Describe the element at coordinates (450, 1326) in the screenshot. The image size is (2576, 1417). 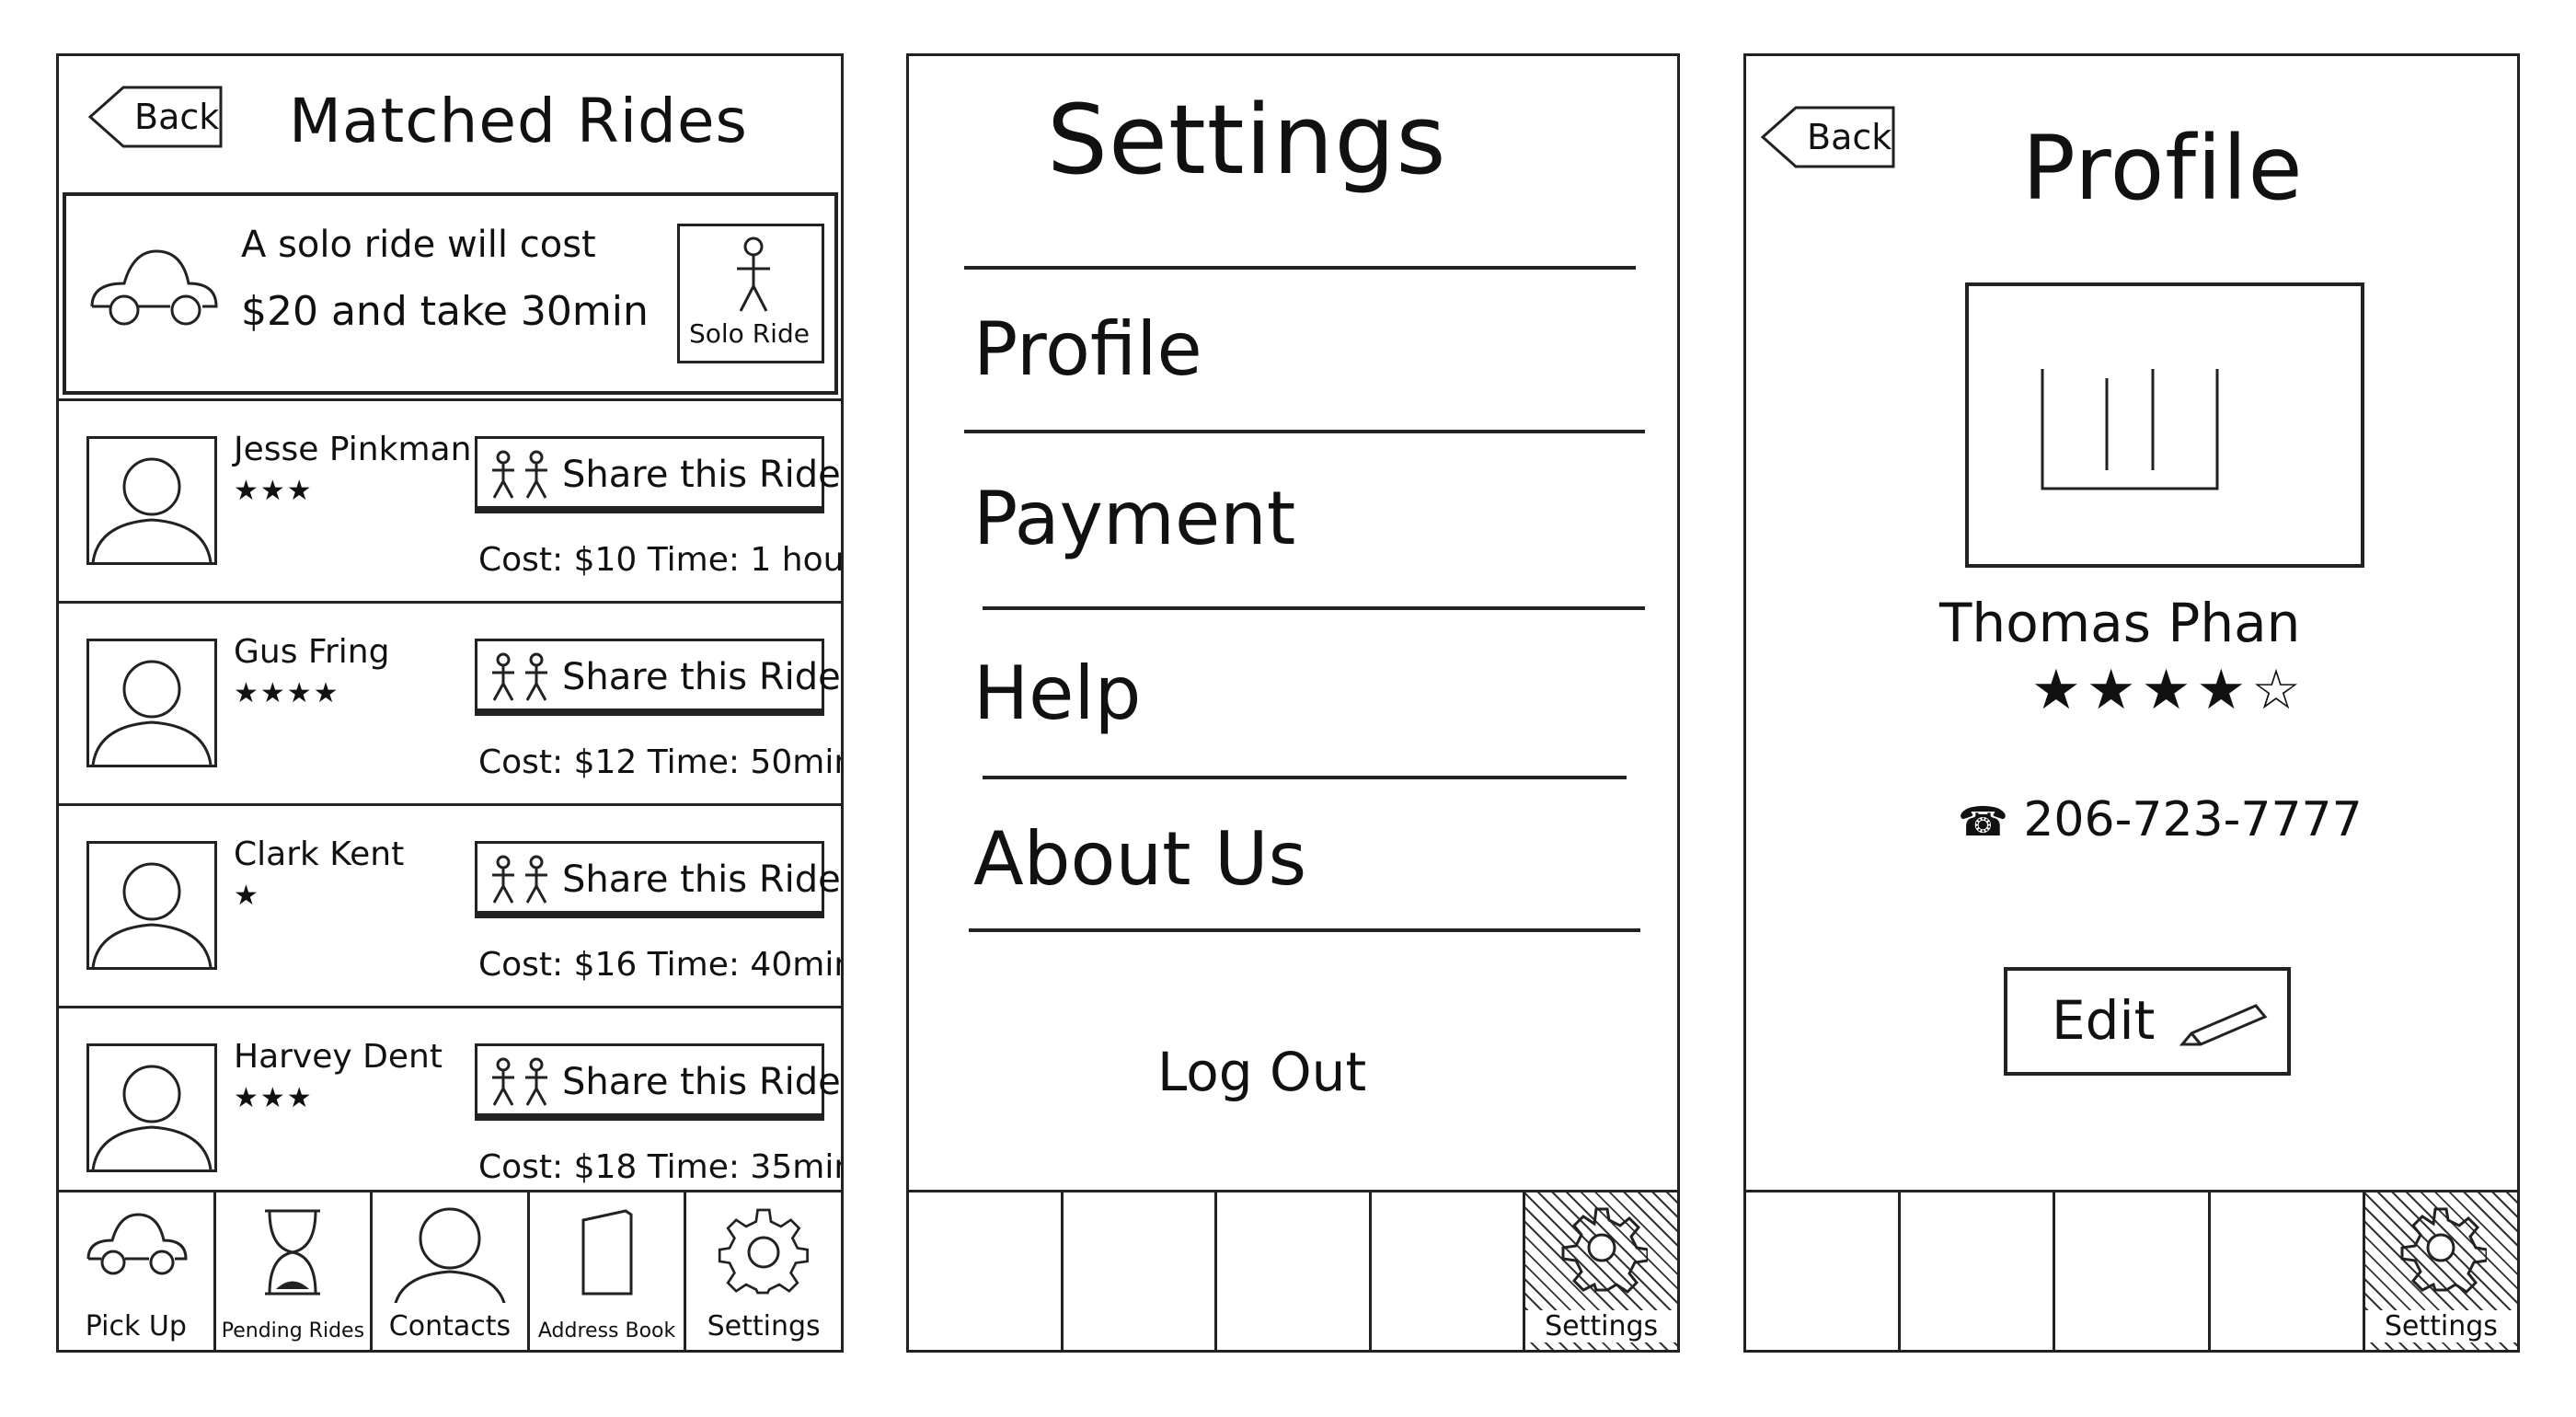
I see `nav-label: Contacts` at that location.